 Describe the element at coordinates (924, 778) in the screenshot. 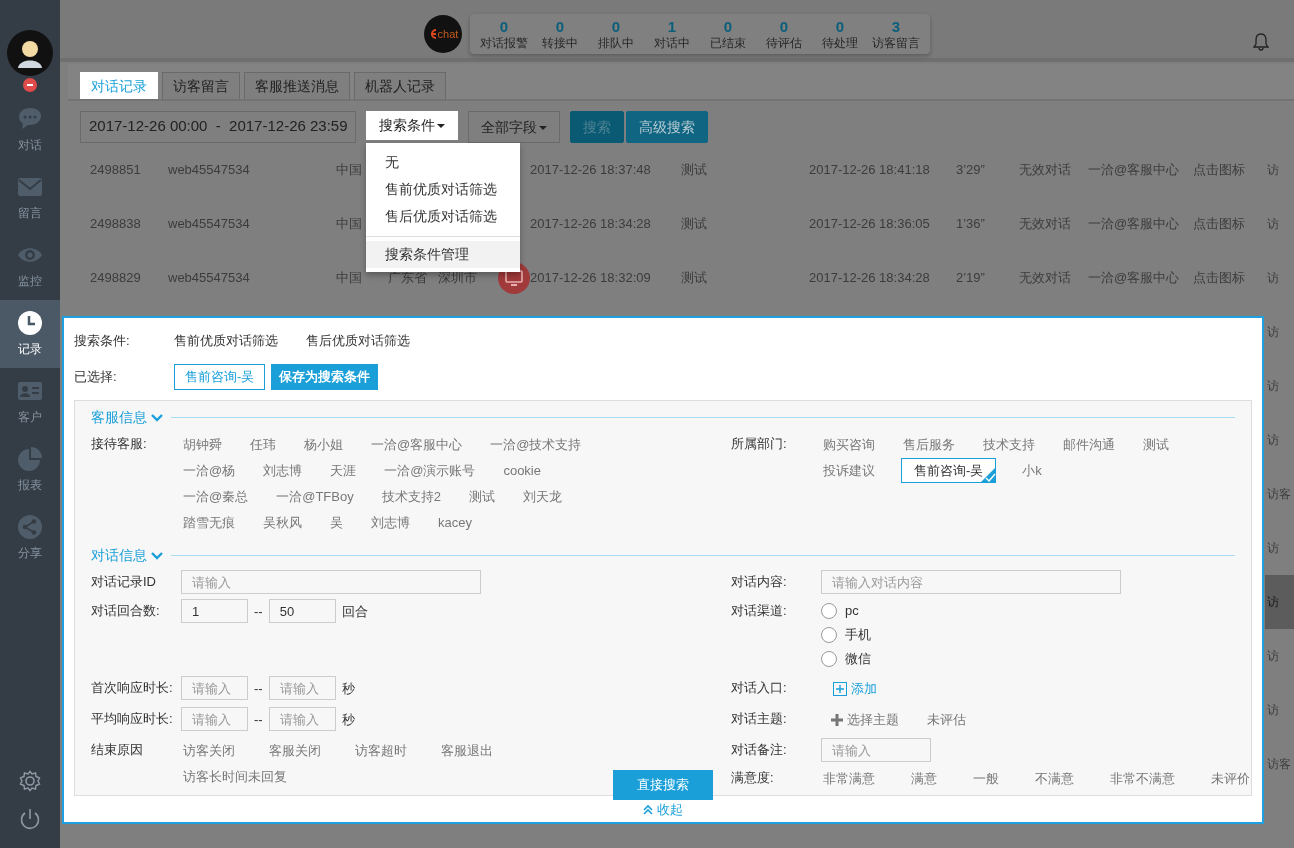

I see `rating-option: 满意` at that location.